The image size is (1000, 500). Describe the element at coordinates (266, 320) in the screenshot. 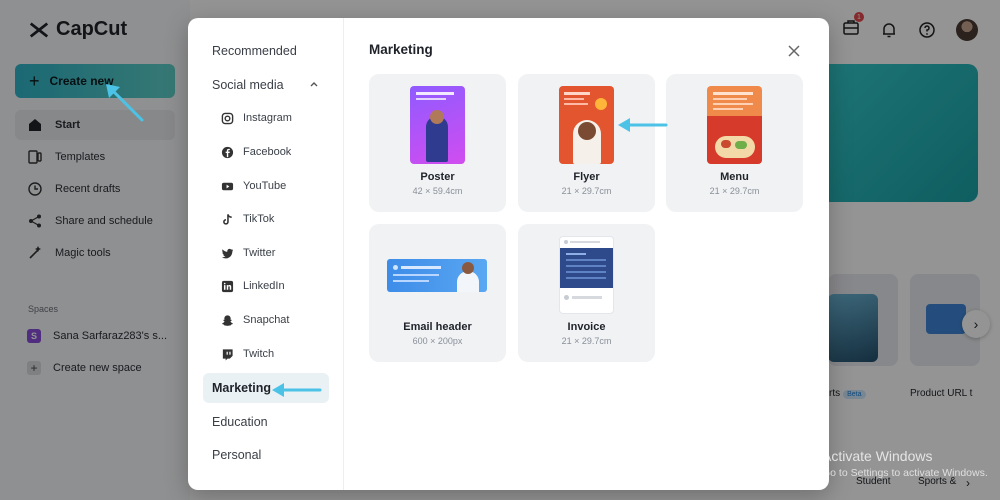

I see `social-item-label: Snapchat` at that location.